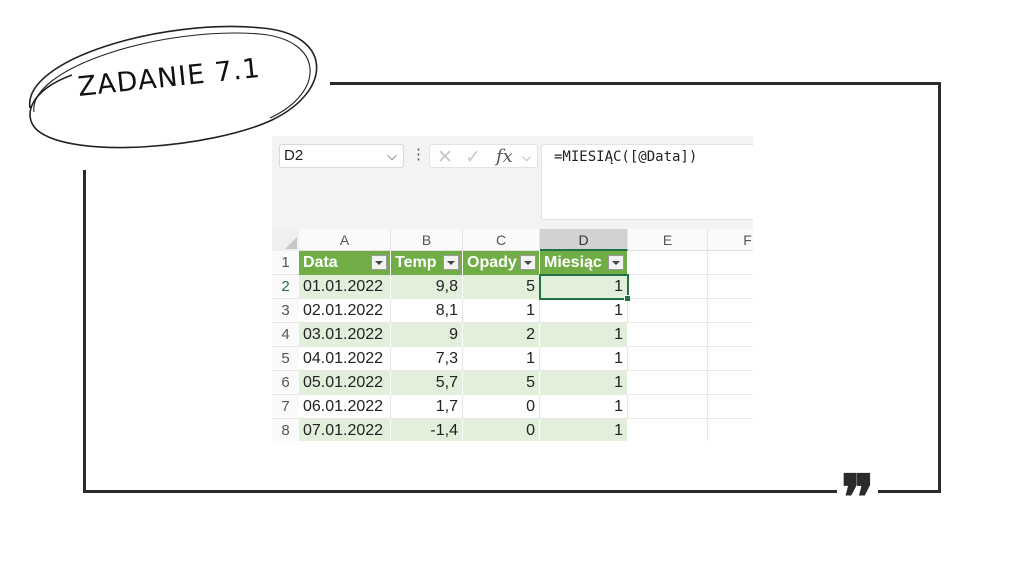  Describe the element at coordinates (285, 263) in the screenshot. I see `row-header: 1` at that location.